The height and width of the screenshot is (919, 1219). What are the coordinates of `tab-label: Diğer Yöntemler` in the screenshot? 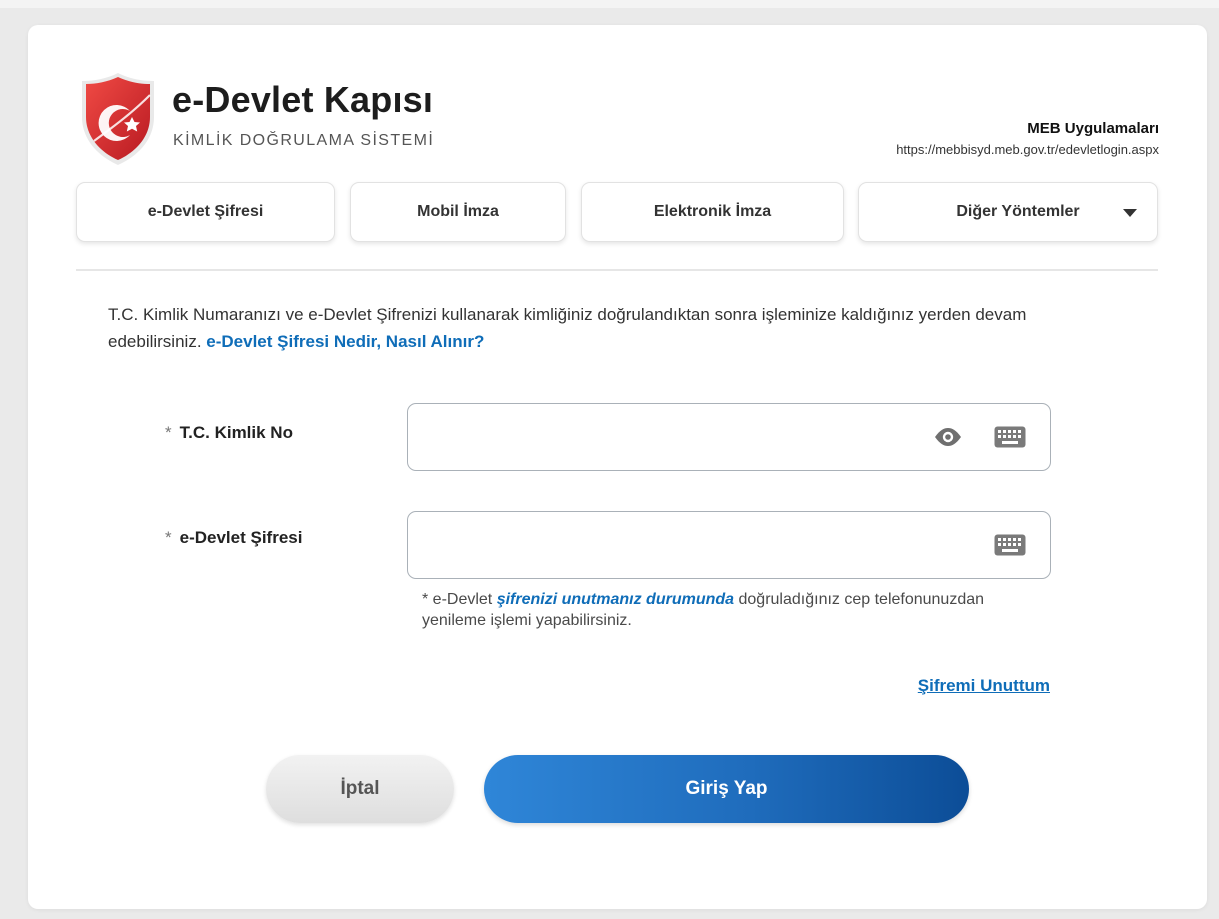 It's located at (1018, 211).